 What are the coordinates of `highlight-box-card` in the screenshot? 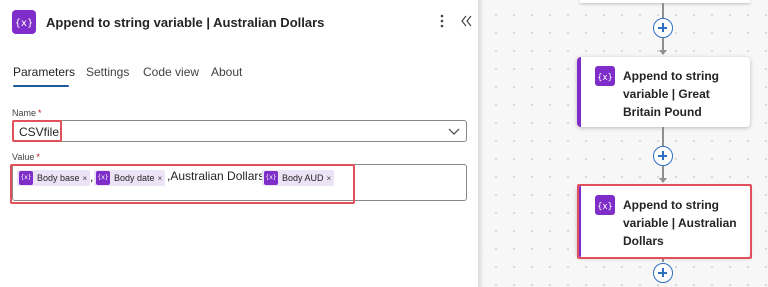 It's located at (664, 221).